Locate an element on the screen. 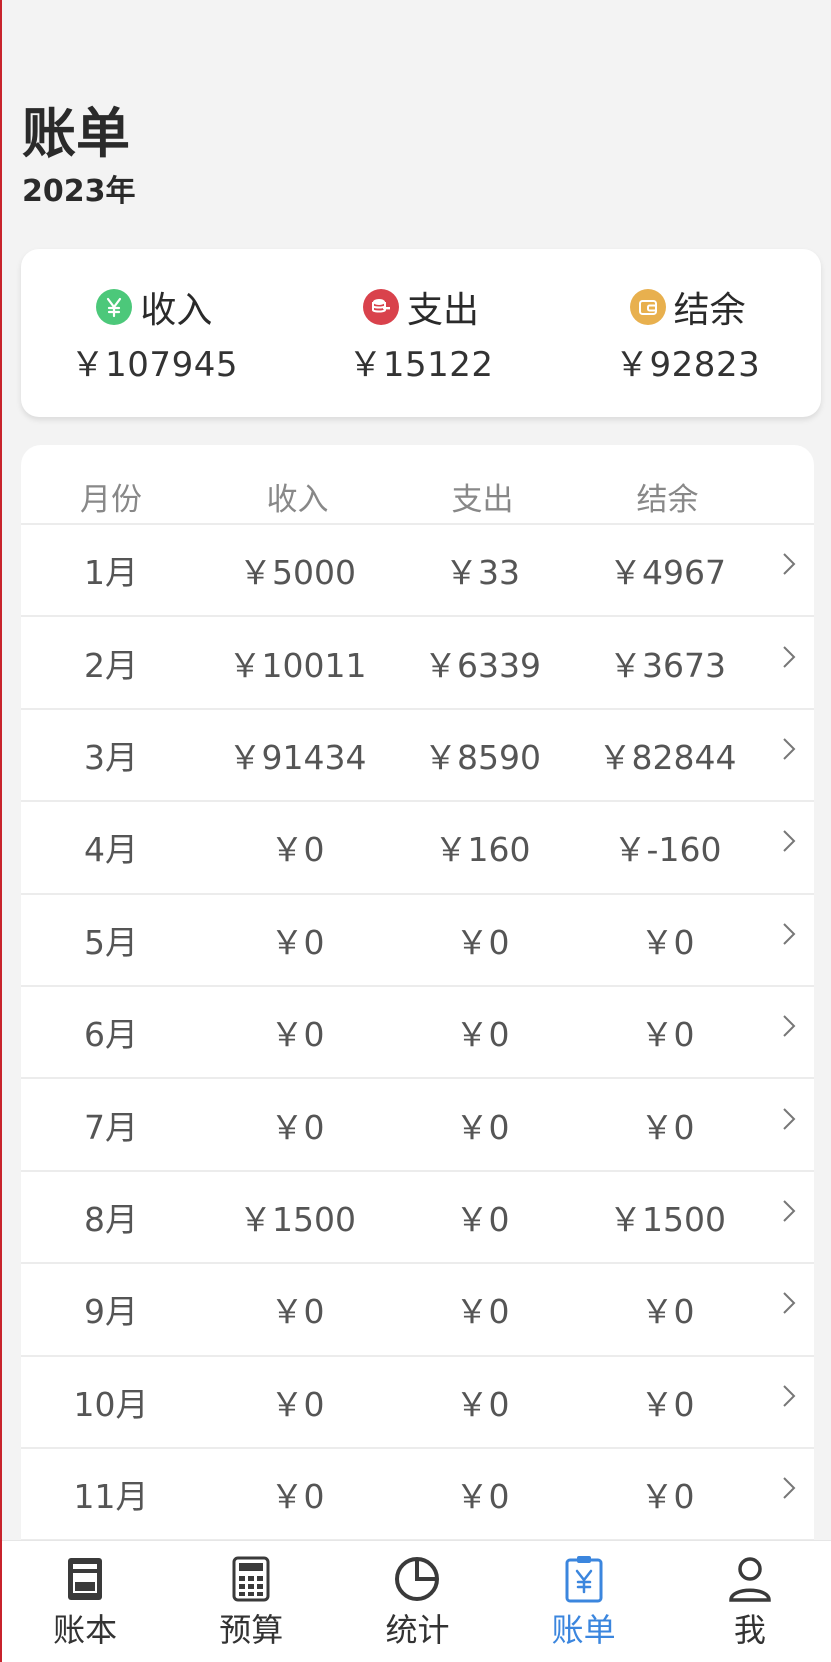 This screenshot has height=1662, width=831. tab-statistics: 统计 is located at coordinates (417, 1596).